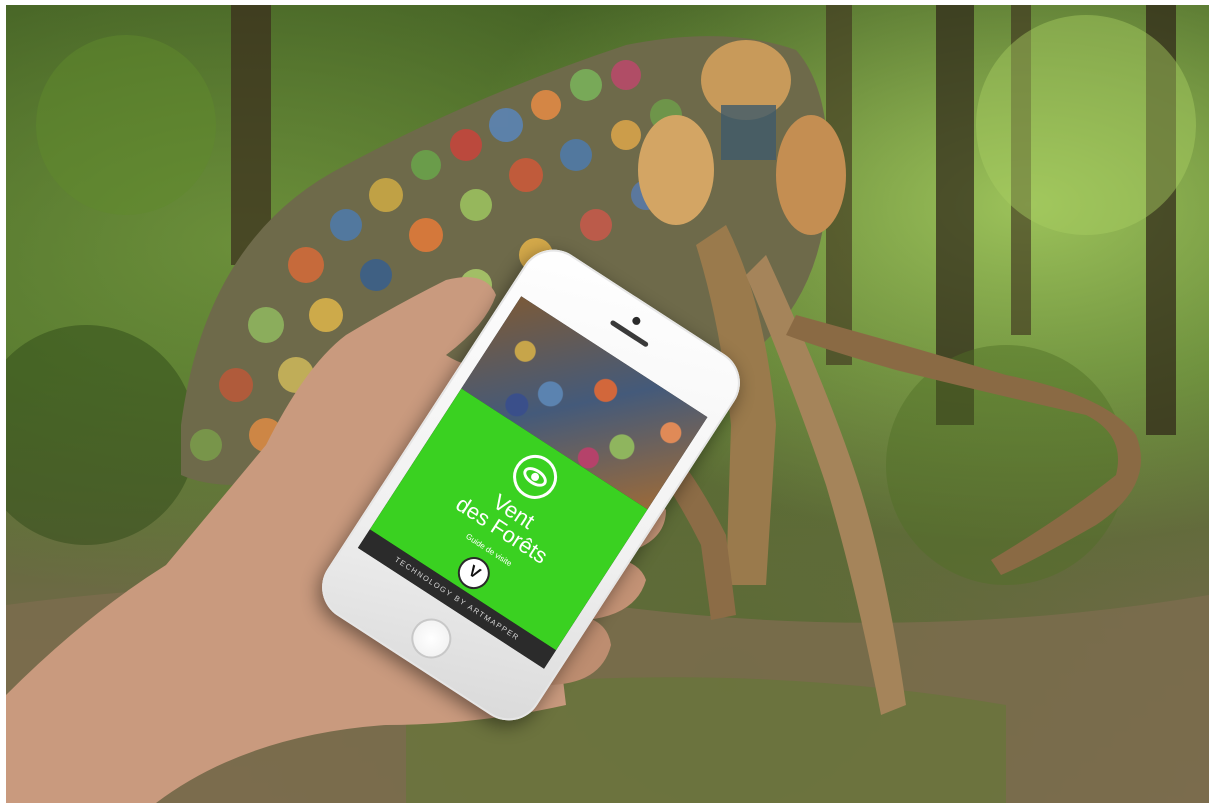 The image size is (1215, 808). What do you see at coordinates (629, 333) in the screenshot?
I see `earpiece-speaker` at bounding box center [629, 333].